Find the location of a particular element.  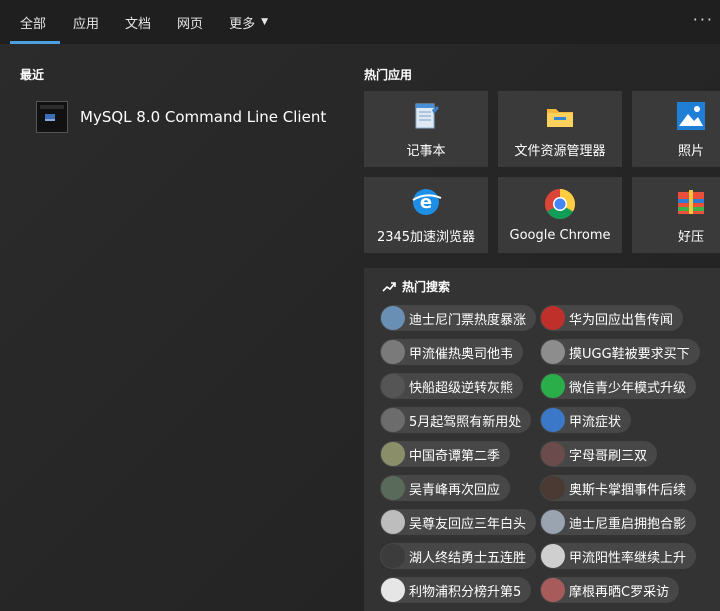

hot-search-item: 微信青少年模式升级 is located at coordinates (618, 386).